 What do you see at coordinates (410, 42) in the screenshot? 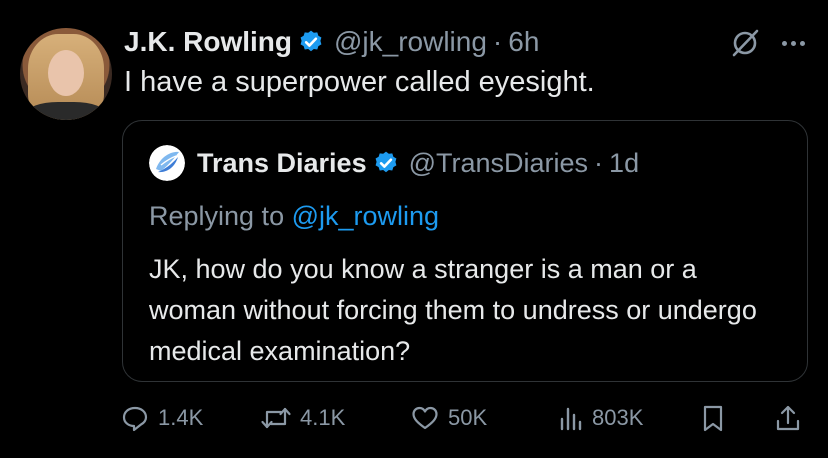
I see `author-handle: @jk_rowling` at bounding box center [410, 42].